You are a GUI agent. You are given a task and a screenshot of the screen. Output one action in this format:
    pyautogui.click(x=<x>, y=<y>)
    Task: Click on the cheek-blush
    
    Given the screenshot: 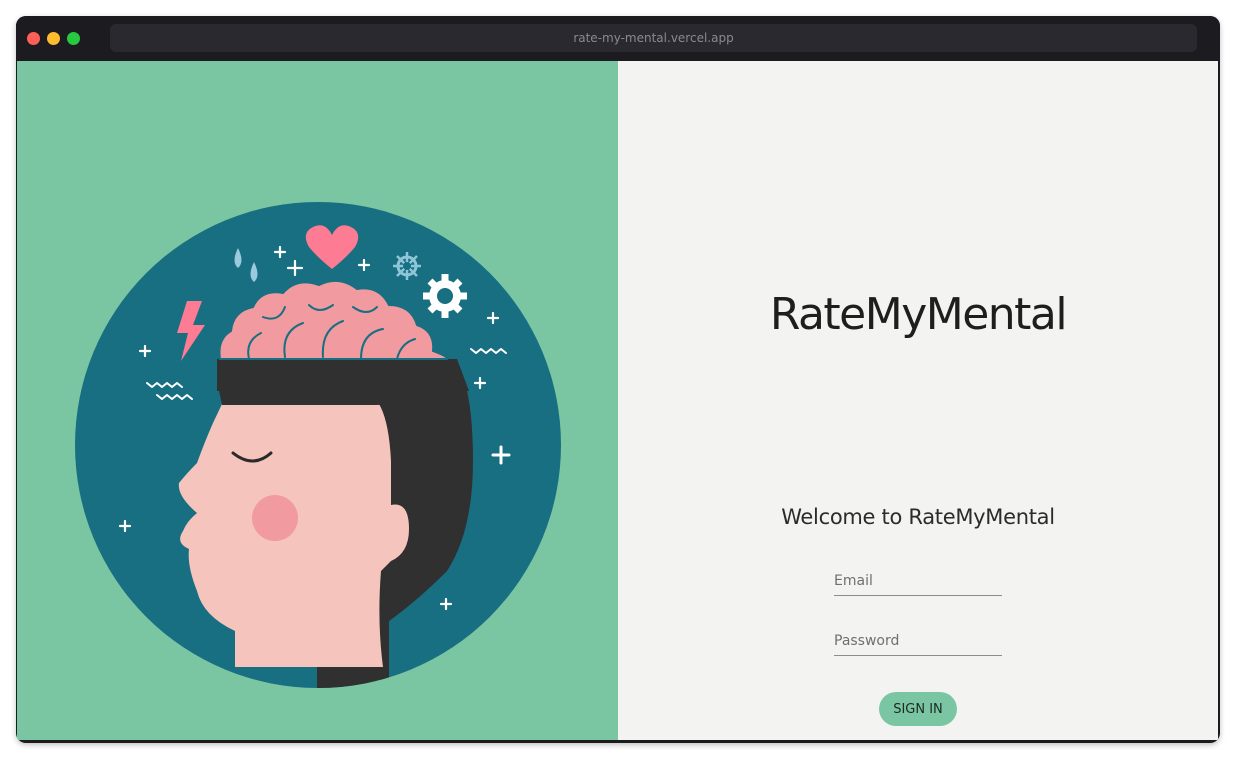 What is the action you would take?
    pyautogui.click(x=275, y=518)
    